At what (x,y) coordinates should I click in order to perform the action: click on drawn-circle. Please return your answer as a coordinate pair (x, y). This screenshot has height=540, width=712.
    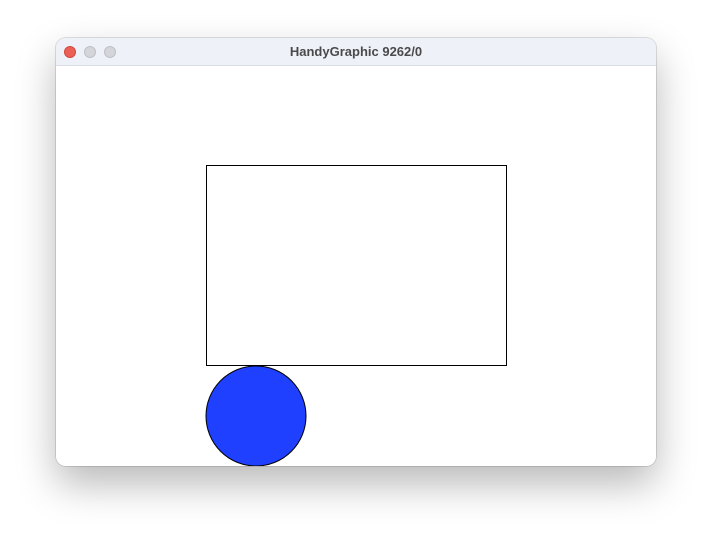
    Looking at the image, I should click on (256, 415).